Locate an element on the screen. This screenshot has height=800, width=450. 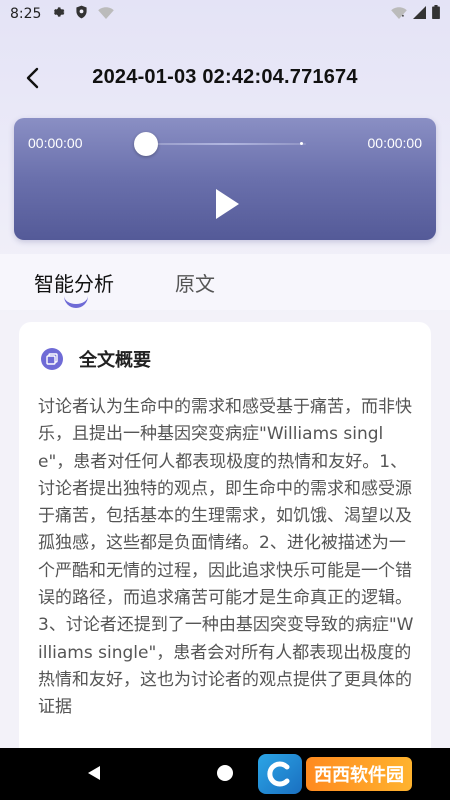
wifi-question-icon is located at coordinates (106, 14).